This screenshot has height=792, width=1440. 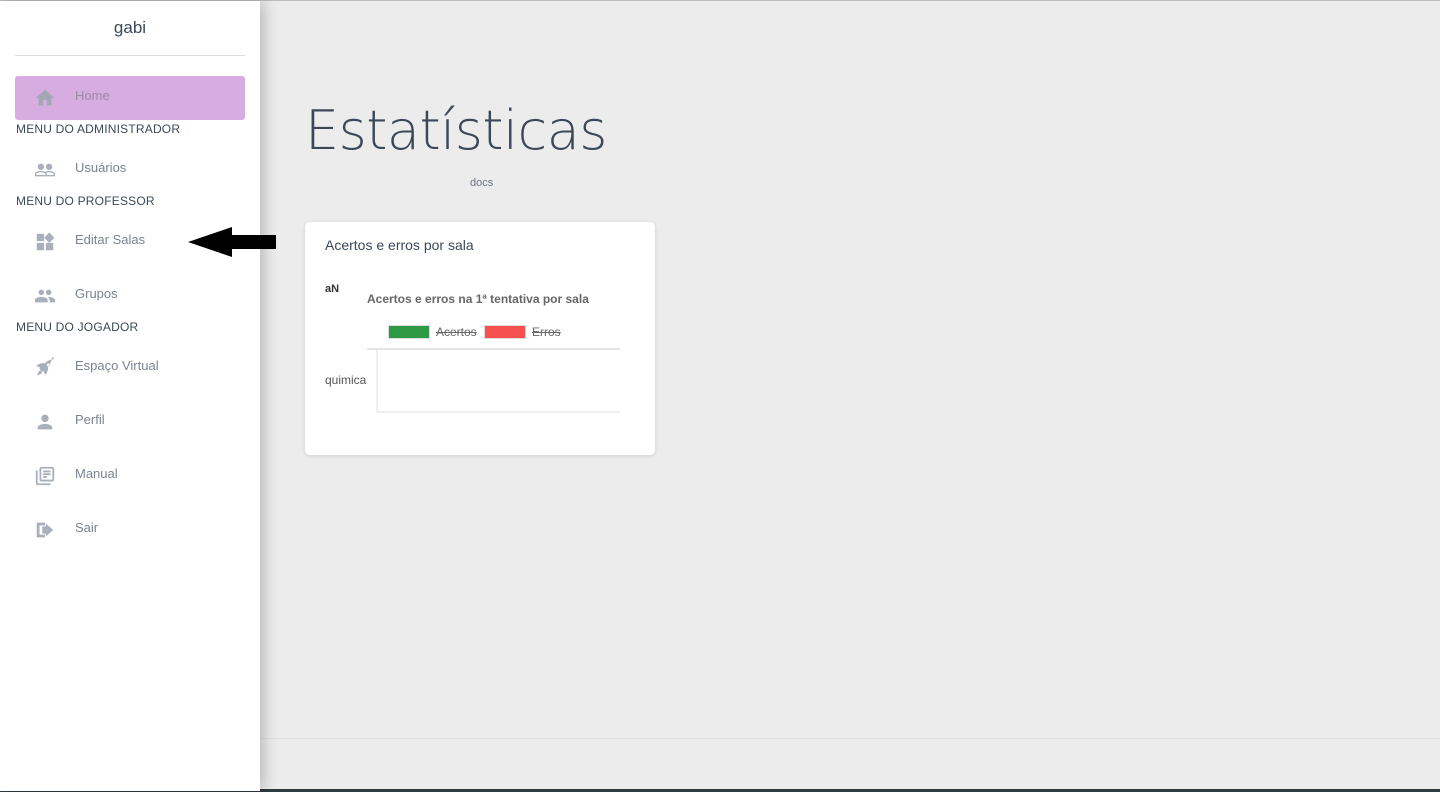 I want to click on group-icon, so click(x=45, y=296).